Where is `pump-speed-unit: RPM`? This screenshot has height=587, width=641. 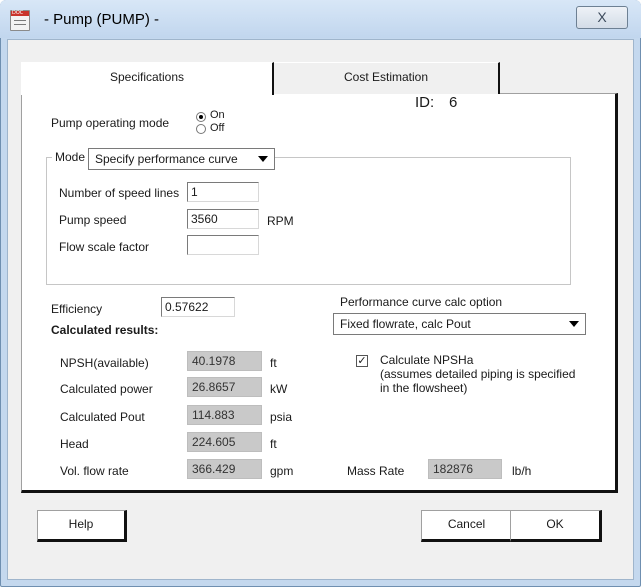 pump-speed-unit: RPM is located at coordinates (280, 221).